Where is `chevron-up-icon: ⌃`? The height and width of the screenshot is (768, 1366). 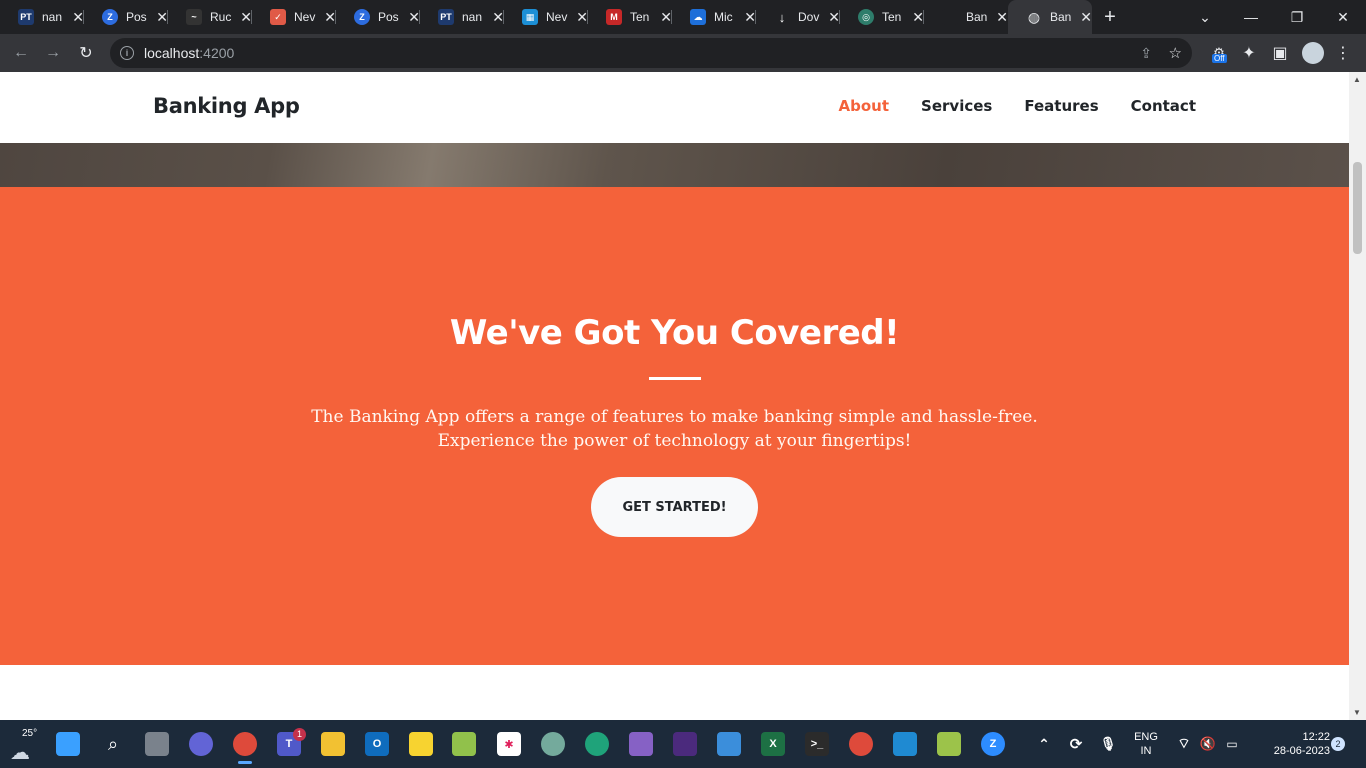 chevron-up-icon: ⌃ is located at coordinates (1044, 744).